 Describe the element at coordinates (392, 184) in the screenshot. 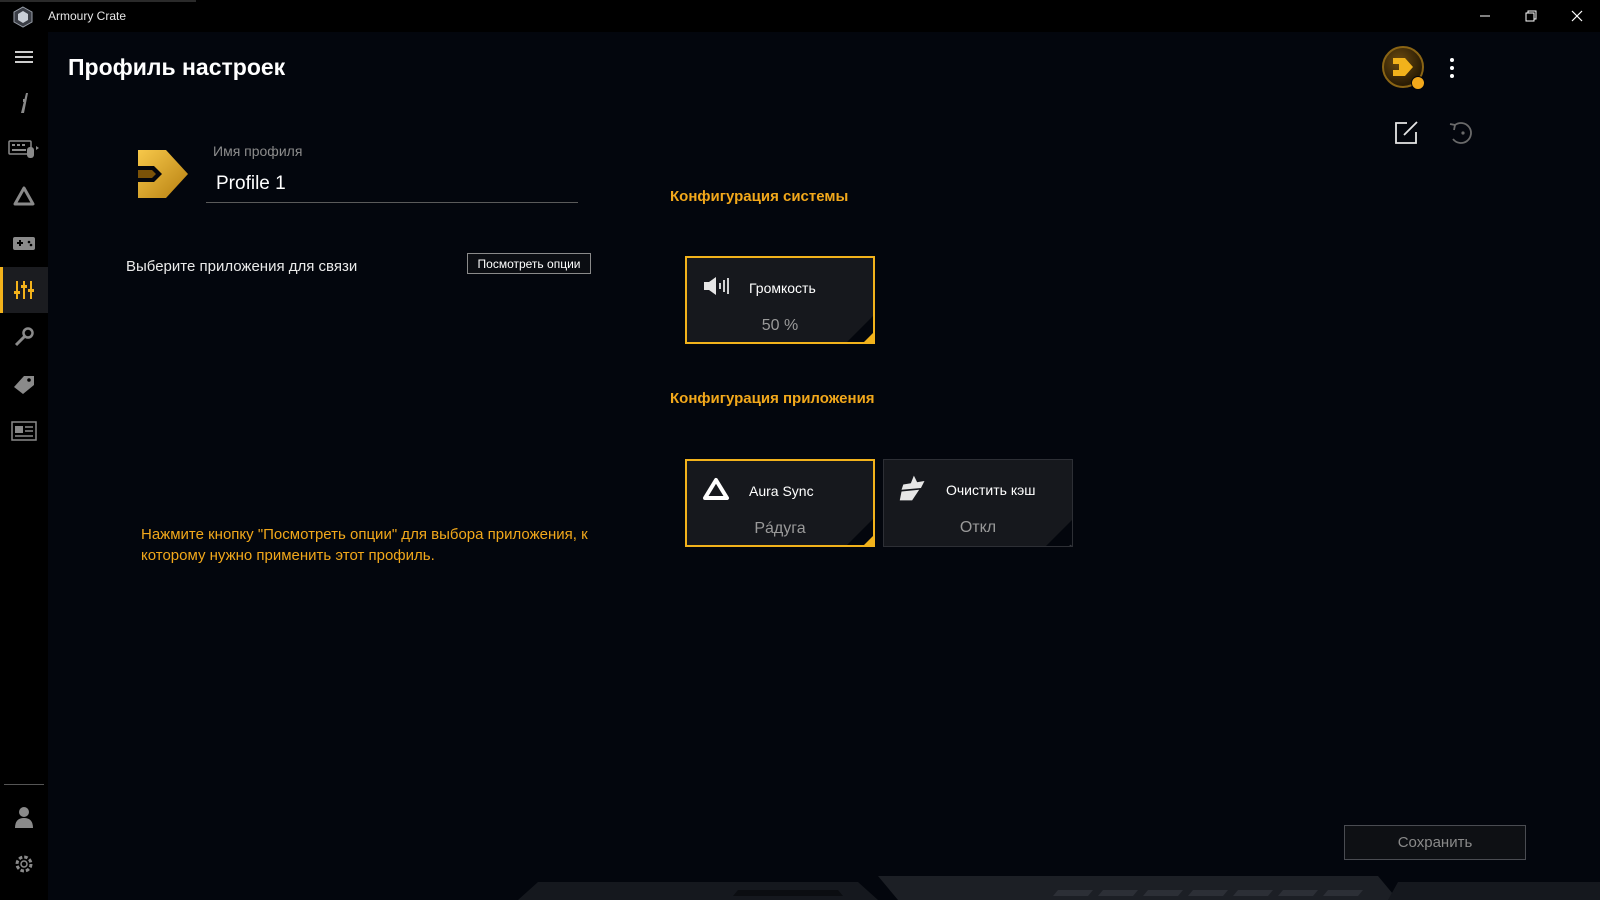

I see `profile-name-input` at that location.